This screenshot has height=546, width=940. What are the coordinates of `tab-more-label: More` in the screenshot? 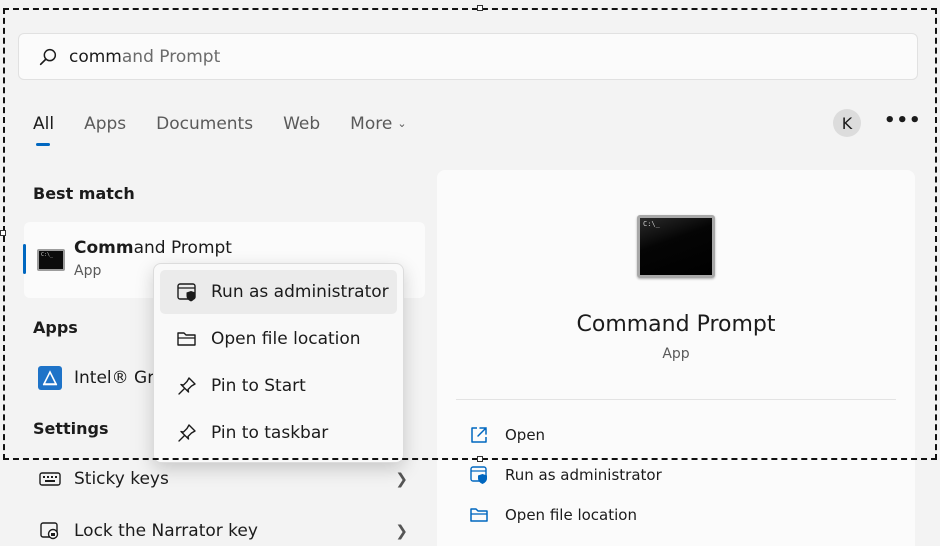 It's located at (371, 124).